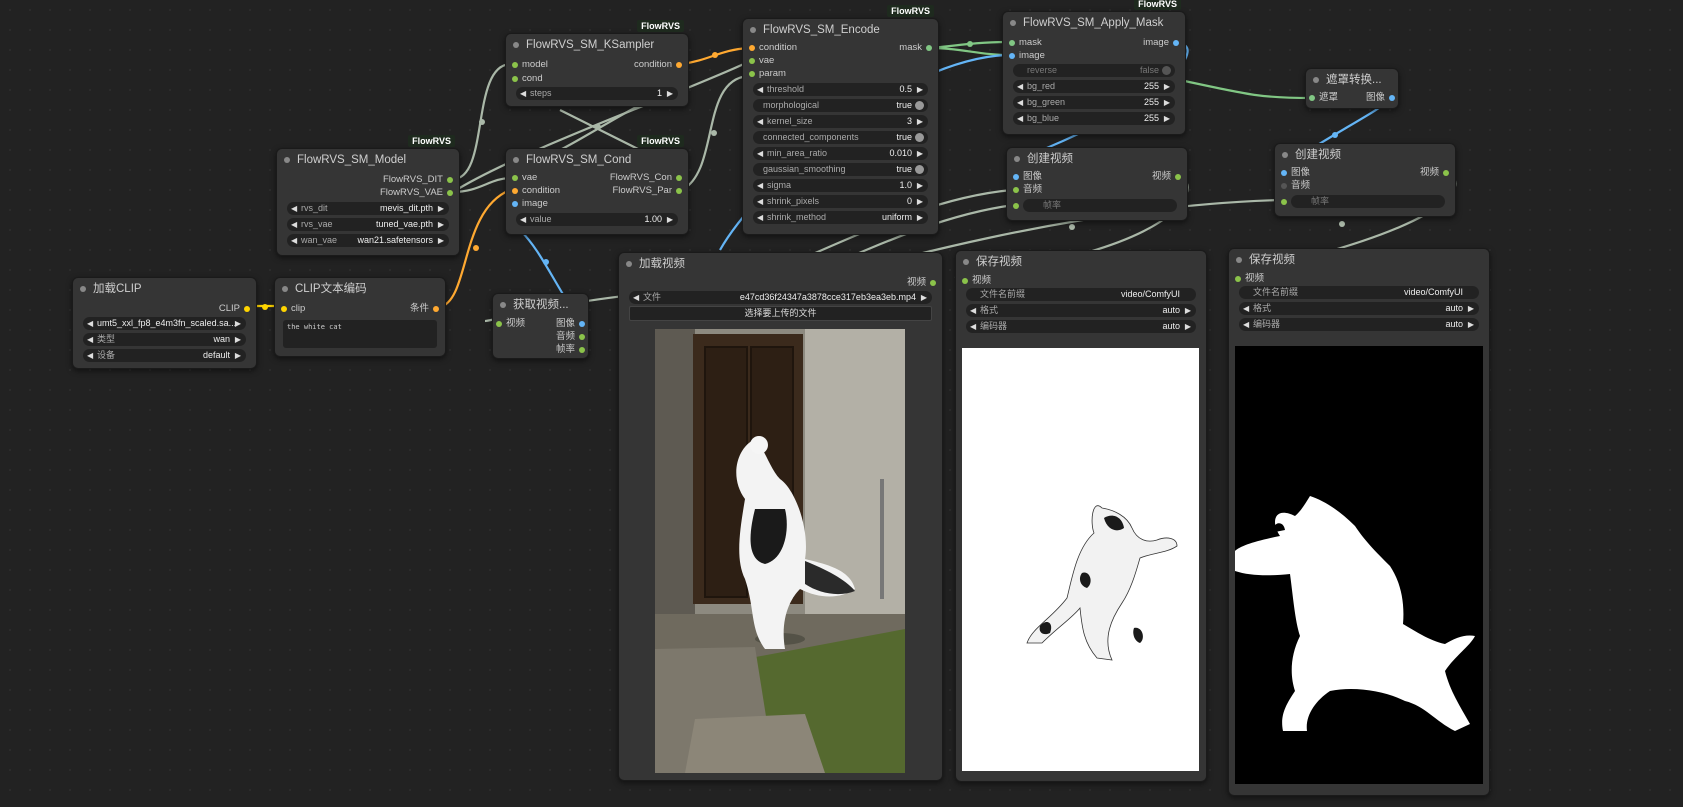 The height and width of the screenshot is (807, 1683). Describe the element at coordinates (164, 289) in the screenshot. I see `node-title: 加载CLIP` at that location.